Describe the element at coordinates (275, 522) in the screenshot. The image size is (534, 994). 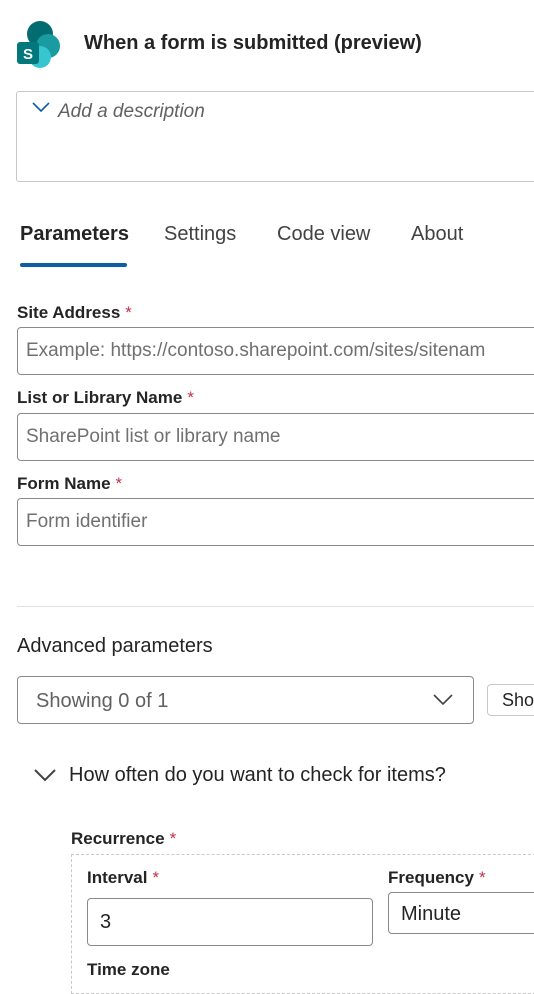
I see `form-name-input` at that location.